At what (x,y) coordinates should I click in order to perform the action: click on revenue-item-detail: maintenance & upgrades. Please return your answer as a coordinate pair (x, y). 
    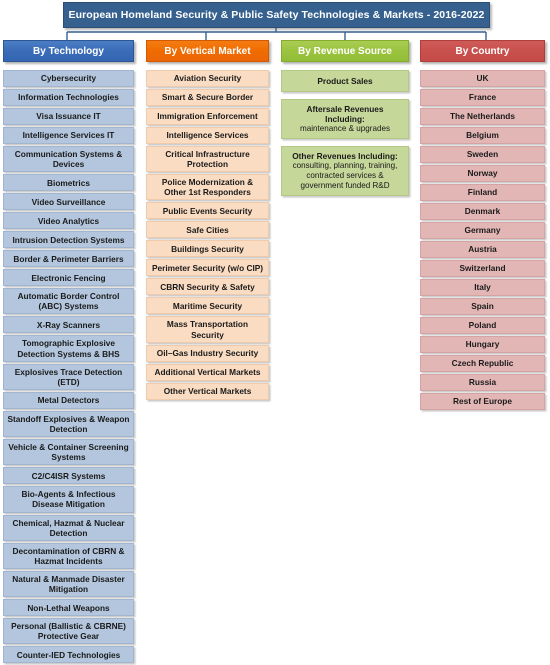
    Looking at the image, I should click on (345, 129).